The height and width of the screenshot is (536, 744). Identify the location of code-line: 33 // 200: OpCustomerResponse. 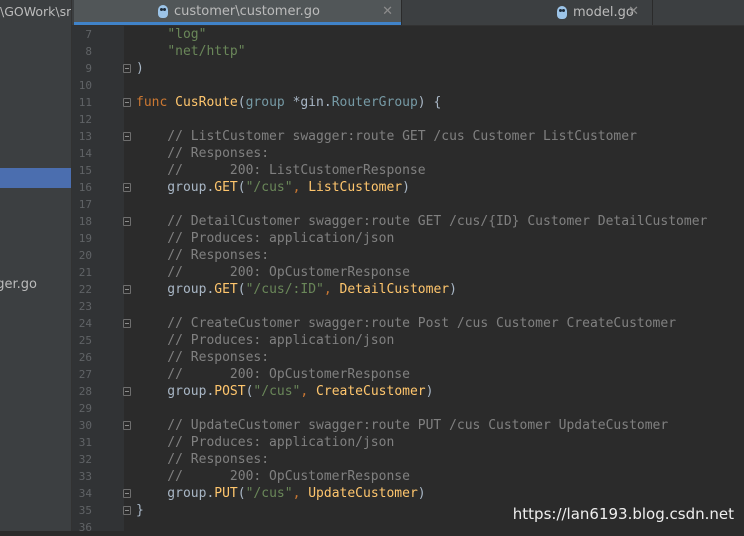
(408, 476).